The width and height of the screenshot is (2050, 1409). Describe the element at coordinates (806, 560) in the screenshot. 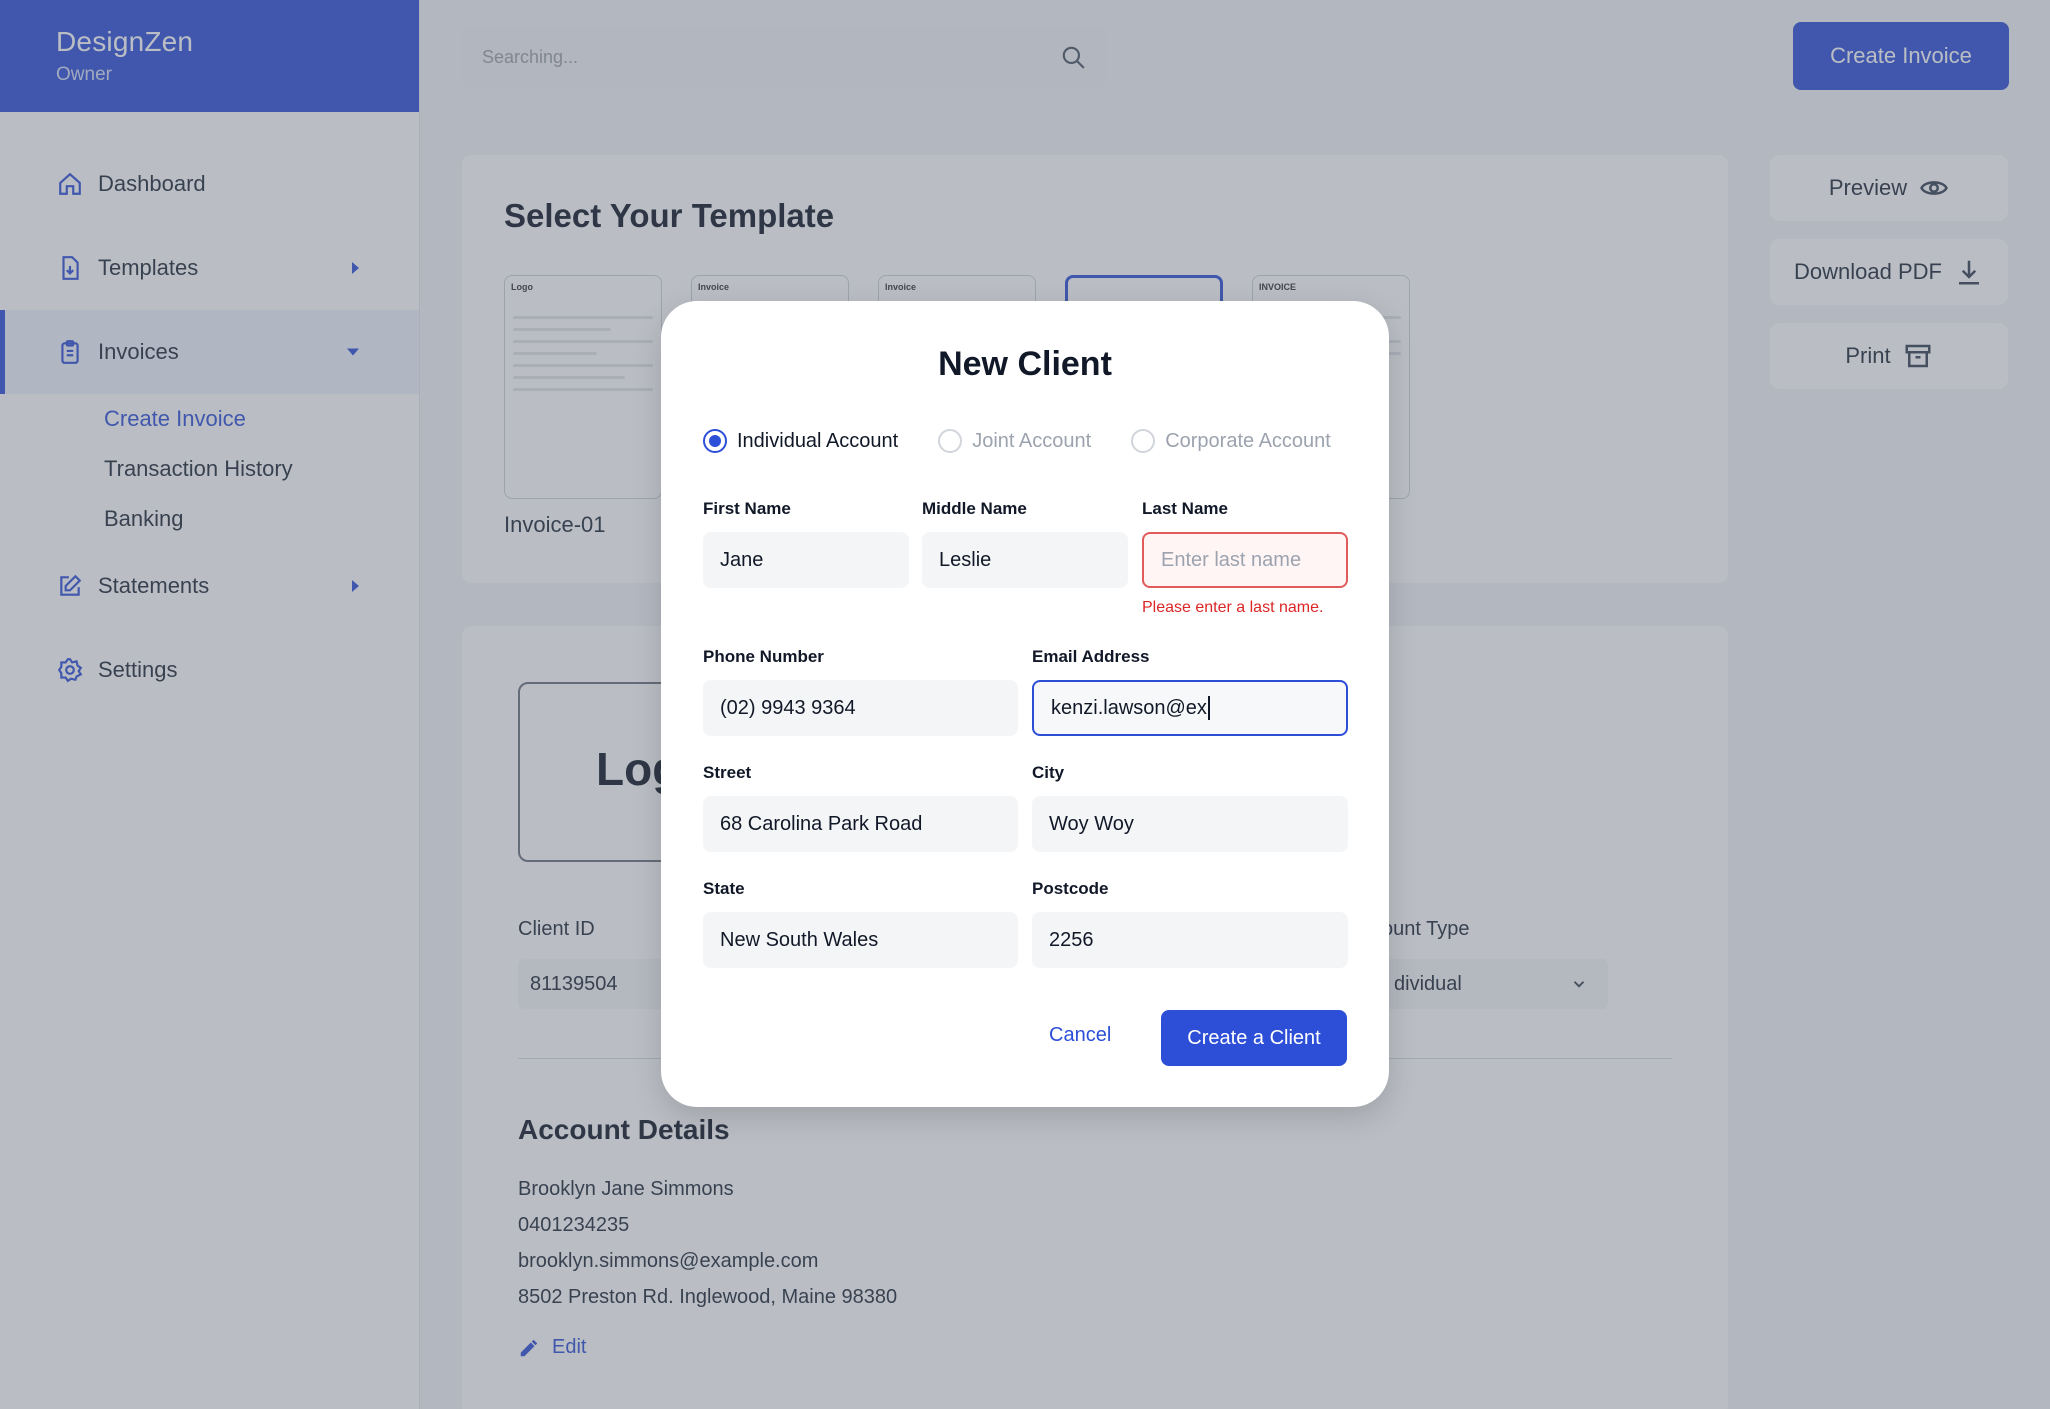

I see `first-name-field: Jane` at that location.